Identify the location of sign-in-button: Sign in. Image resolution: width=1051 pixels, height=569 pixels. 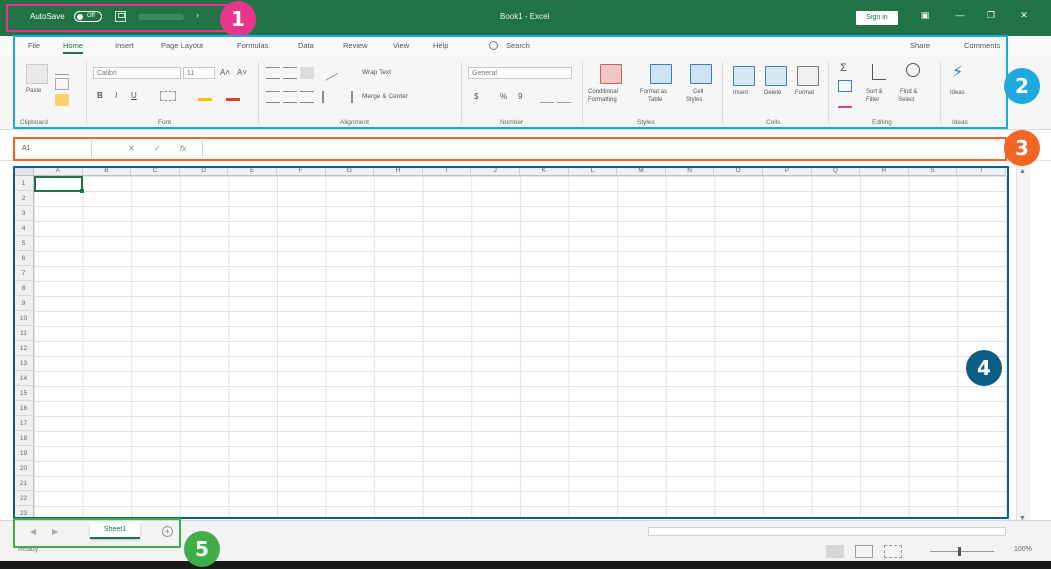
(877, 18).